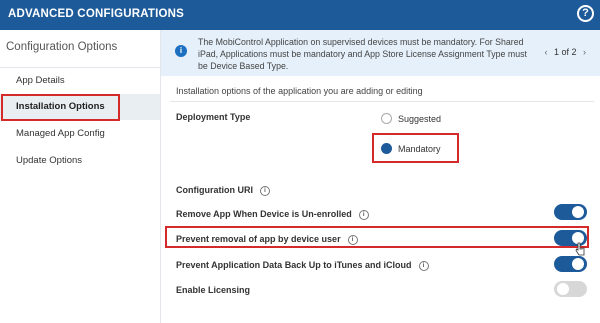  I want to click on toggle-remove-app, so click(570, 212).